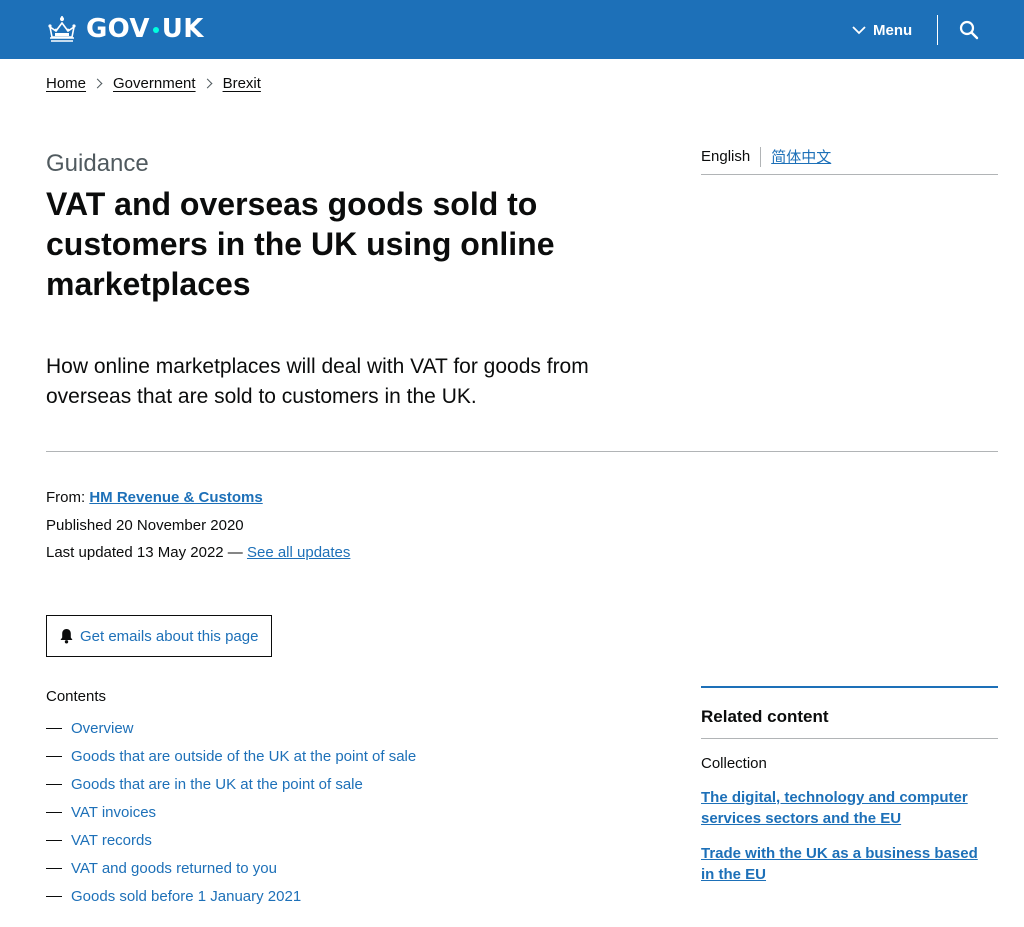  Describe the element at coordinates (66, 636) in the screenshot. I see `bell-icon` at that location.